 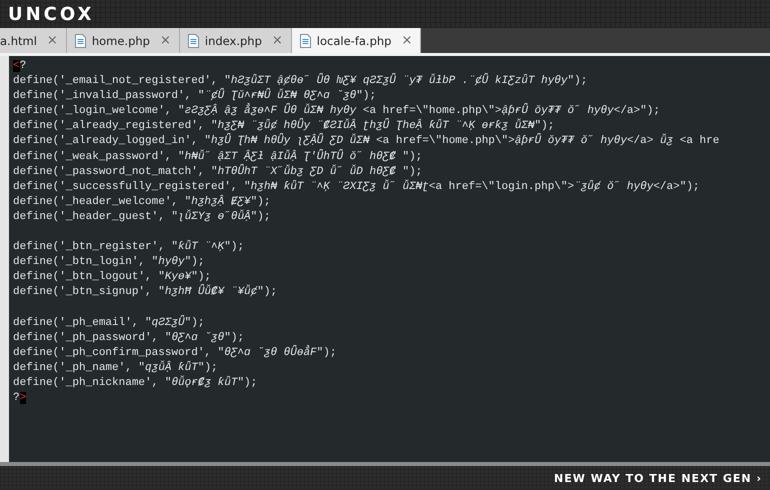 I want to click on code-line: define('_ph_name', "qƺǚẬ ƙǖT");, so click(x=116, y=368).